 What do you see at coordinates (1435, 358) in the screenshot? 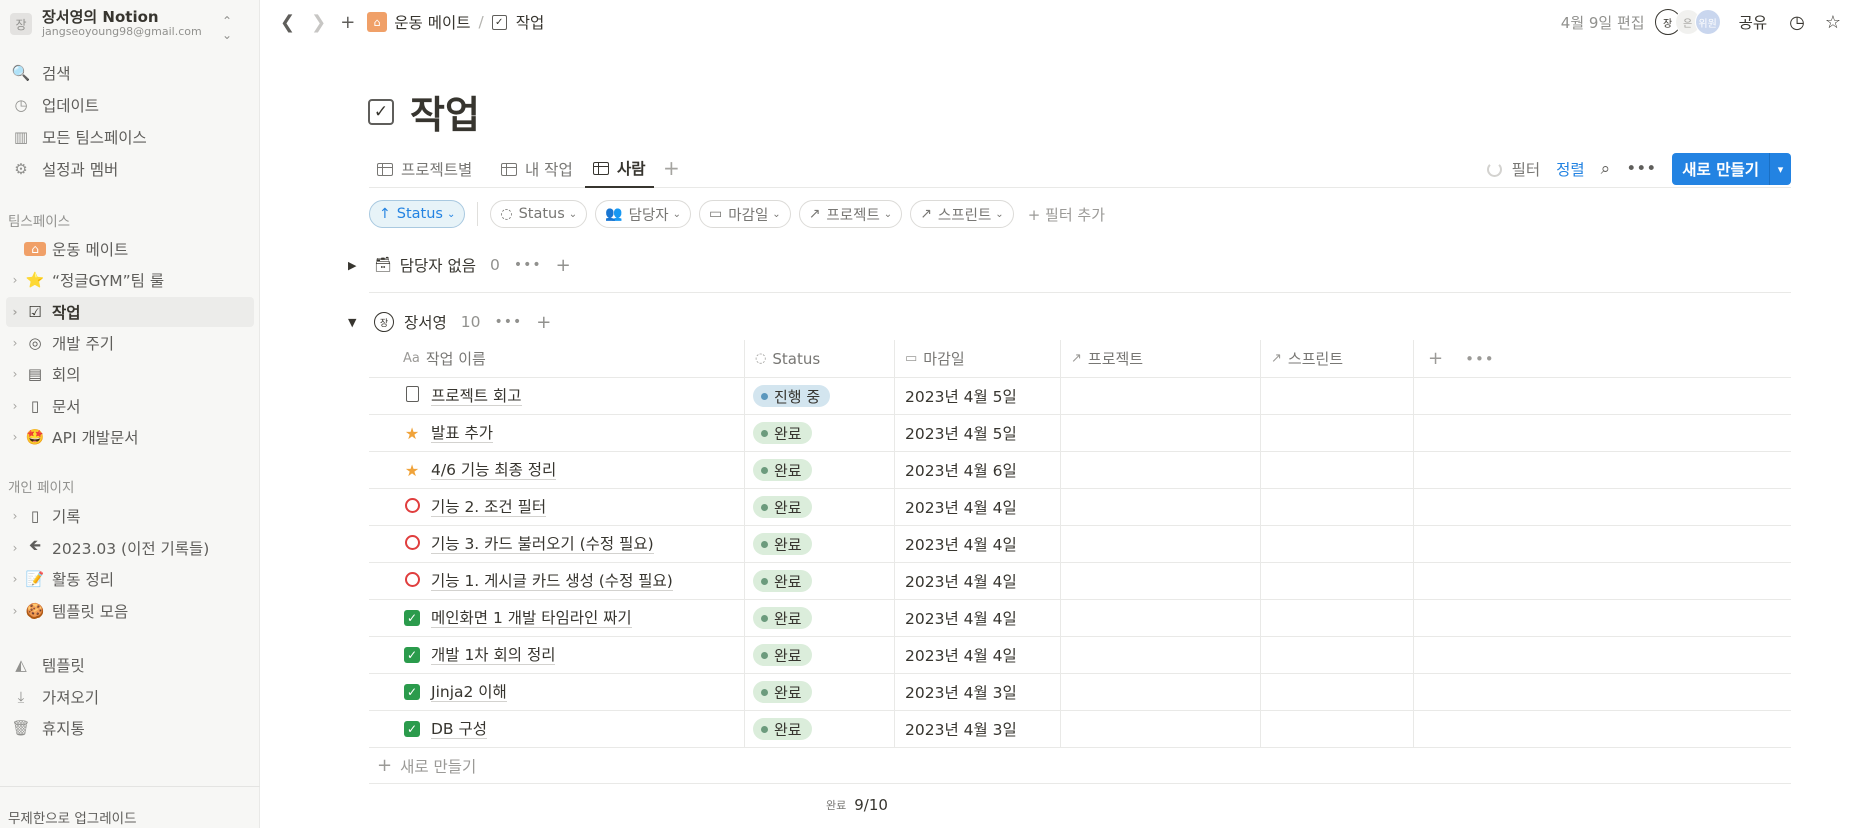
I see `add-column-plus-icon: +` at bounding box center [1435, 358].